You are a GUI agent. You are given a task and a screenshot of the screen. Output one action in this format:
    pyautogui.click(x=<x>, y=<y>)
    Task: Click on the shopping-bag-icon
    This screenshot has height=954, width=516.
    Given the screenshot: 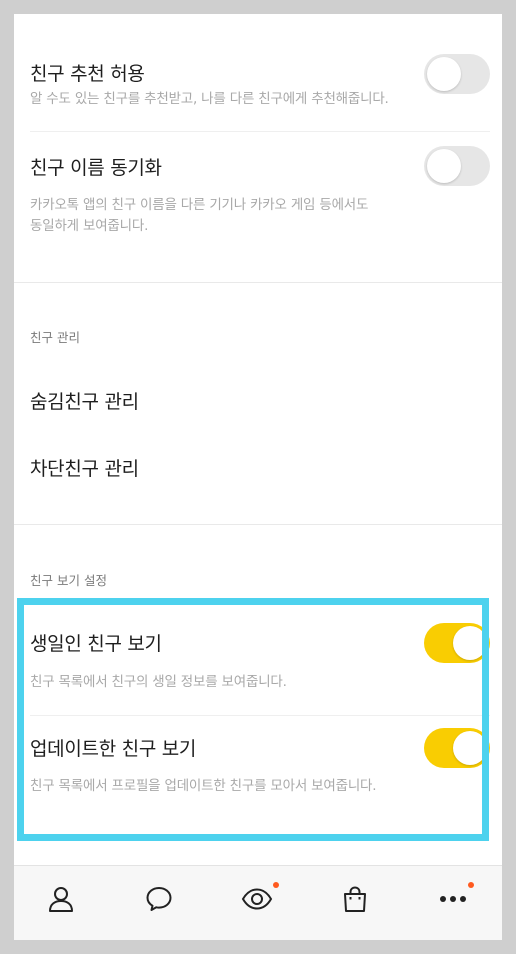 What is the action you would take?
    pyautogui.click(x=355, y=898)
    